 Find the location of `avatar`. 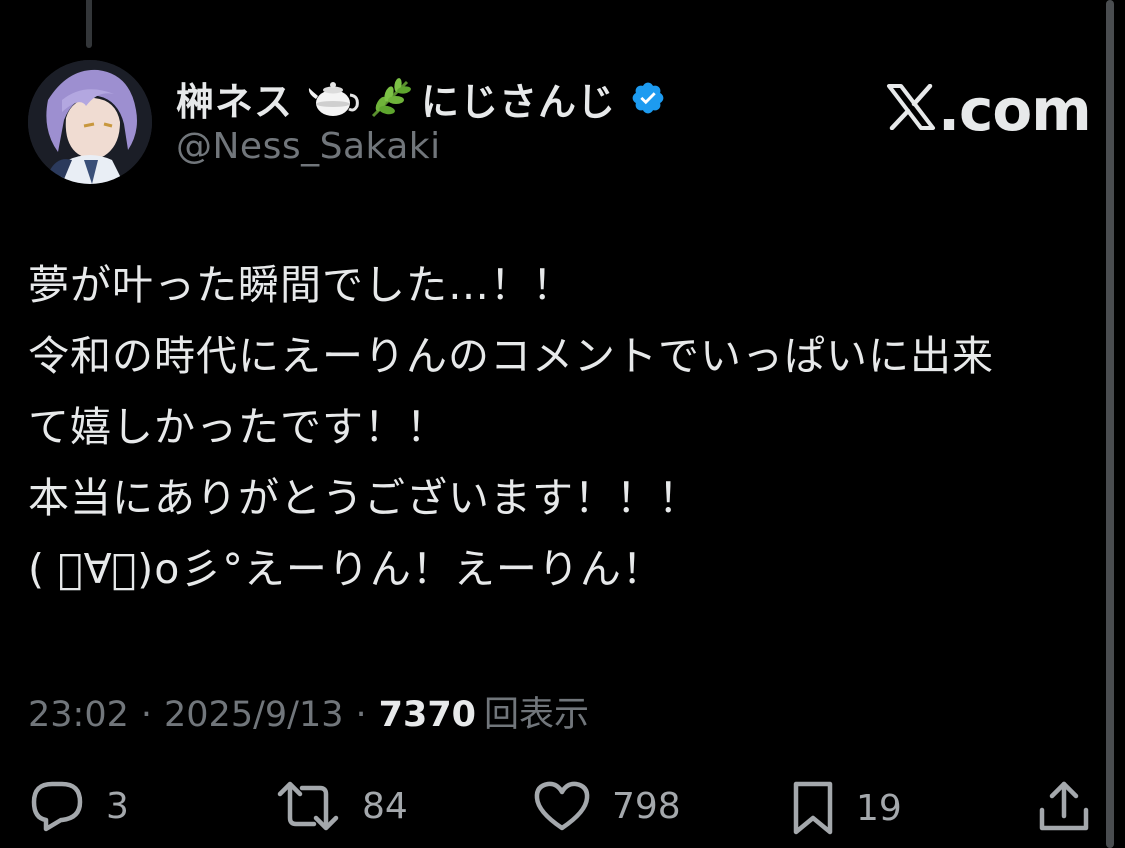

avatar is located at coordinates (90, 122).